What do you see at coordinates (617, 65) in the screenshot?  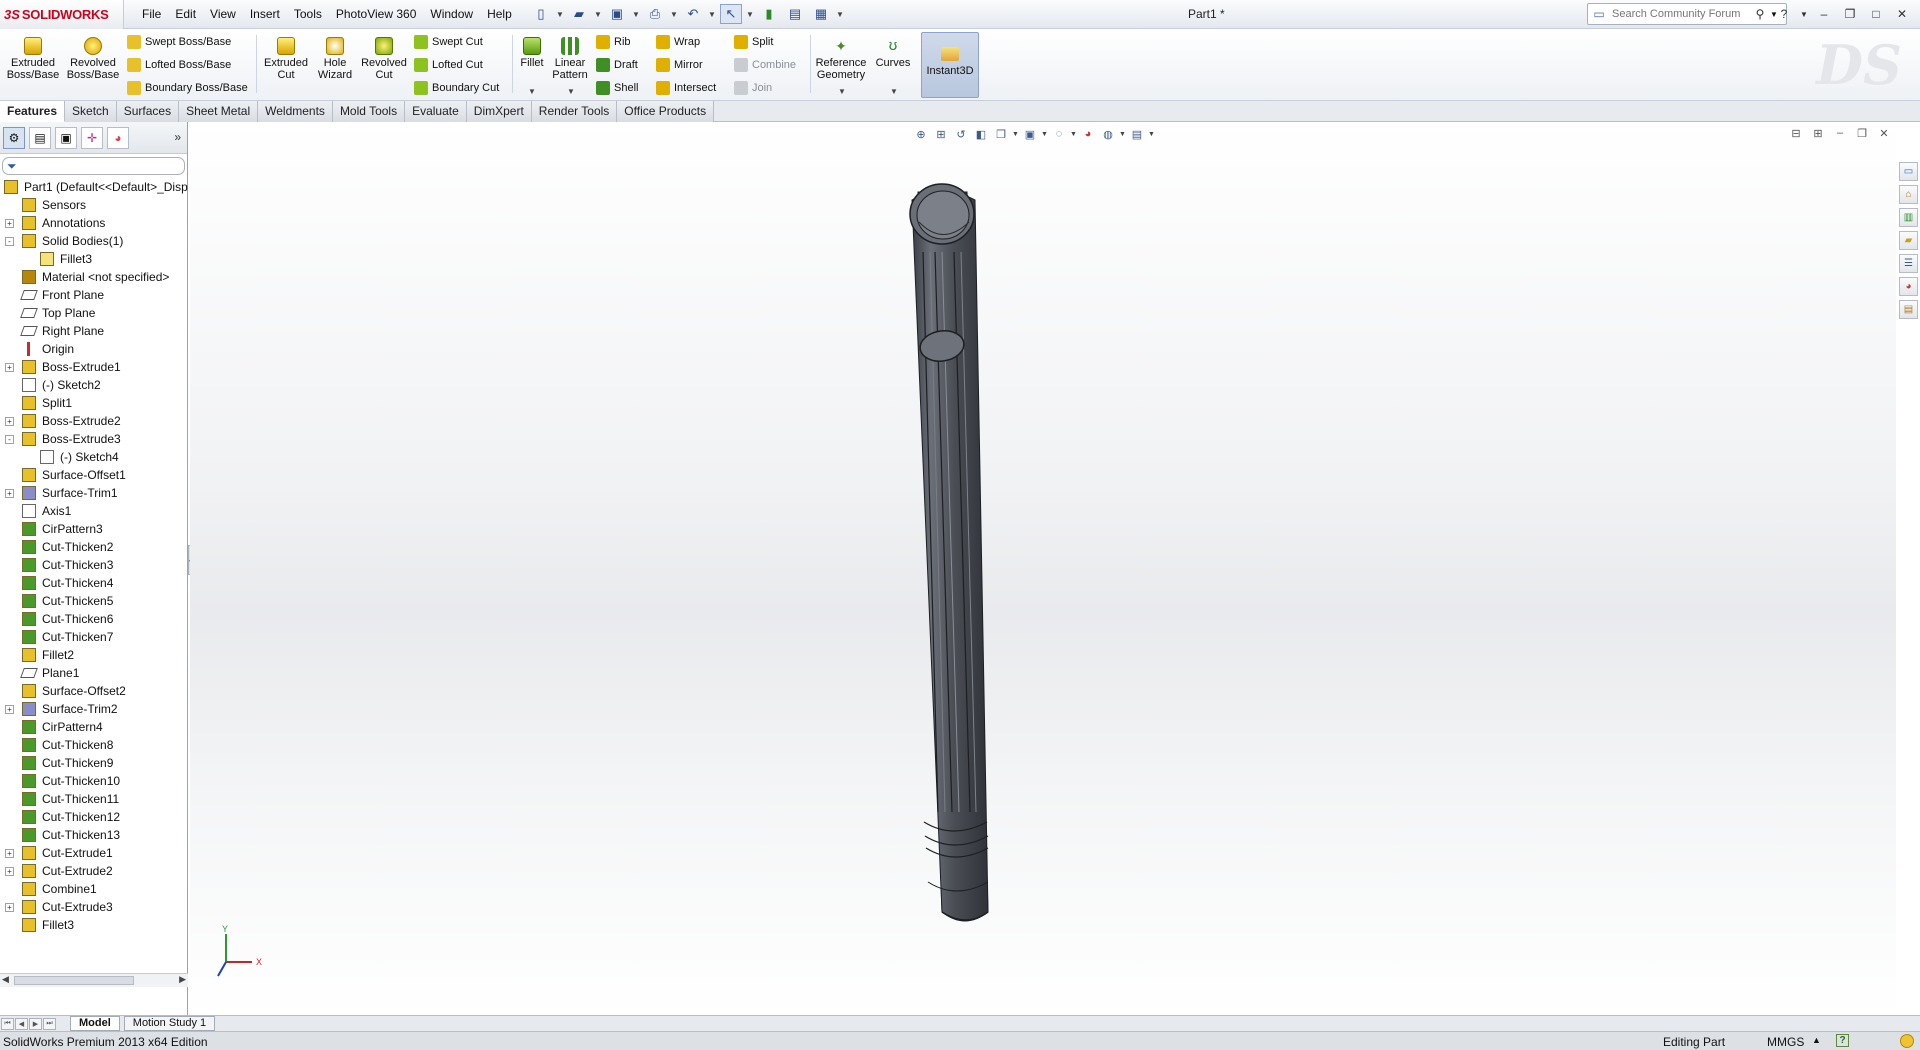 I see `draft-button: Draft` at bounding box center [617, 65].